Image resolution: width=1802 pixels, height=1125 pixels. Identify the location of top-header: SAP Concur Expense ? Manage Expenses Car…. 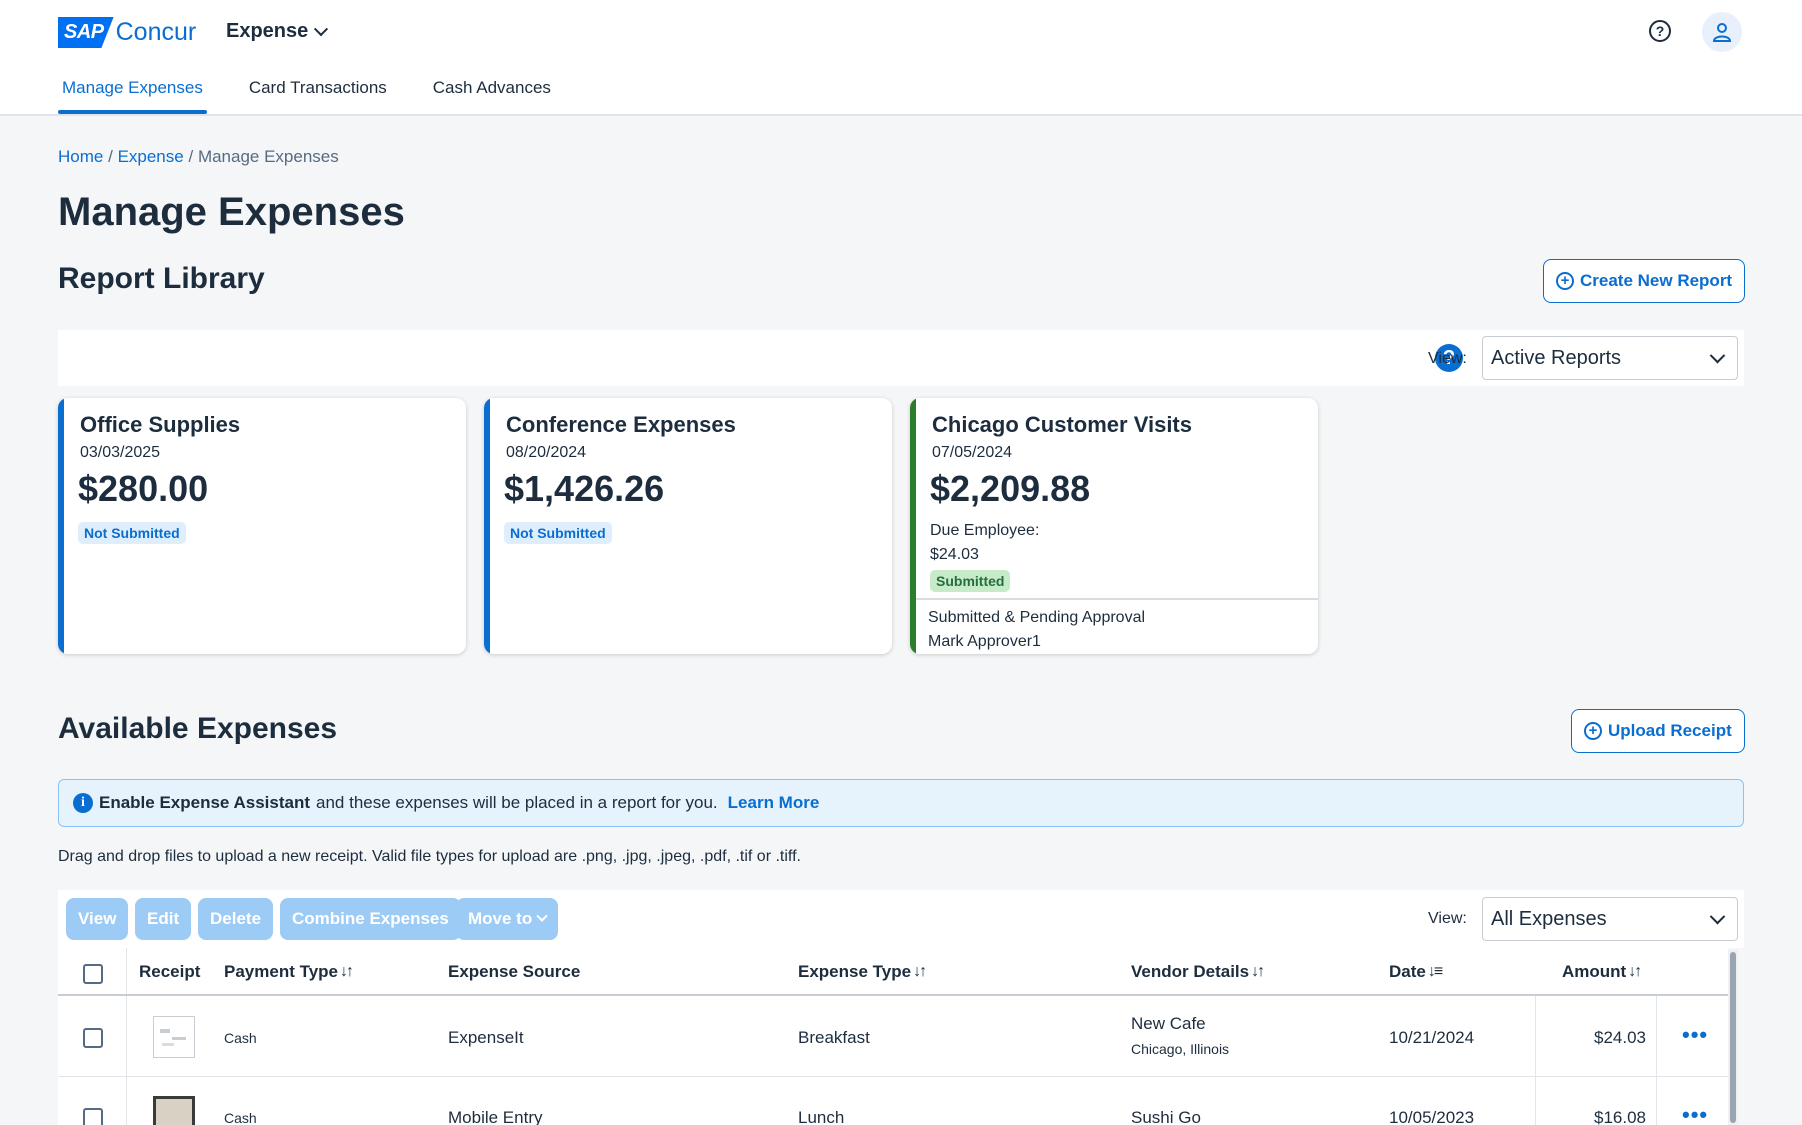
(901, 58).